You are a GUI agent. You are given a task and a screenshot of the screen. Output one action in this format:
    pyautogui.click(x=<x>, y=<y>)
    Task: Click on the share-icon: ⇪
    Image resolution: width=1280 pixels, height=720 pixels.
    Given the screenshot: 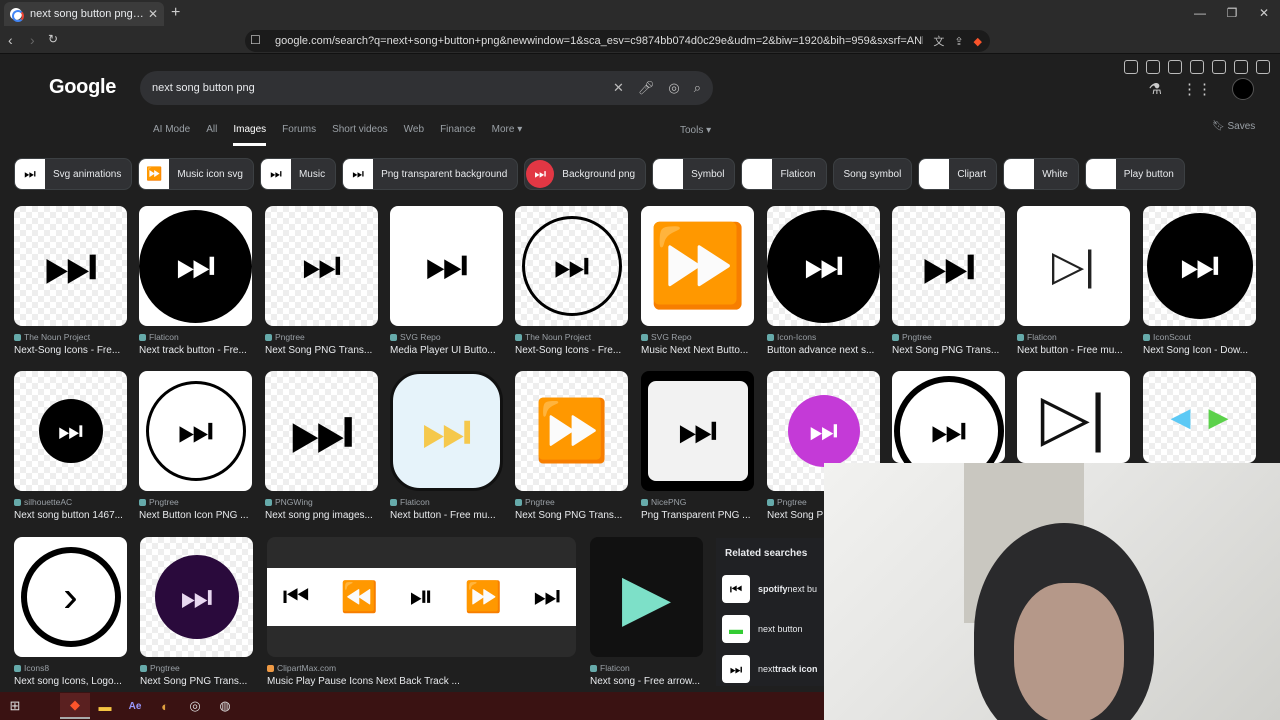 What is the action you would take?
    pyautogui.click(x=958, y=41)
    